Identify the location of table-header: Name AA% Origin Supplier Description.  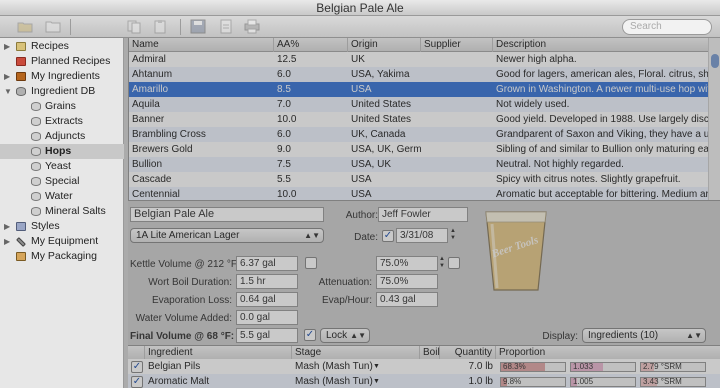
(419, 45).